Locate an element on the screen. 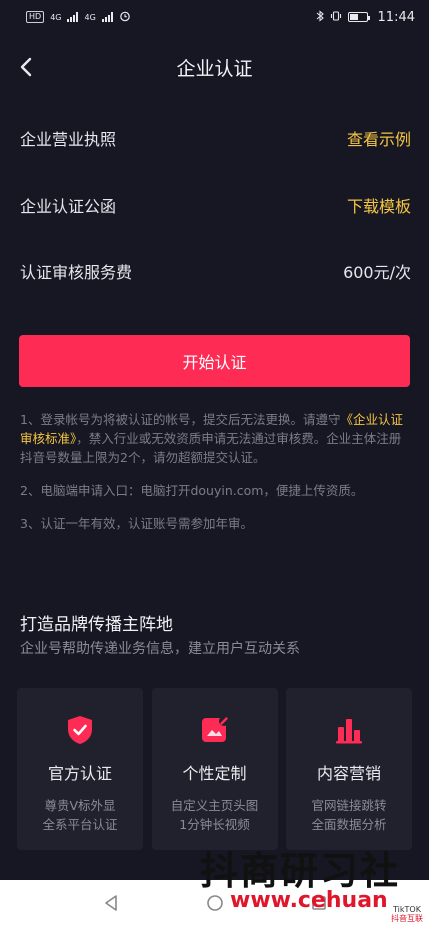 The height and width of the screenshot is (929, 429). chevron-left-icon is located at coordinates (26, 67).